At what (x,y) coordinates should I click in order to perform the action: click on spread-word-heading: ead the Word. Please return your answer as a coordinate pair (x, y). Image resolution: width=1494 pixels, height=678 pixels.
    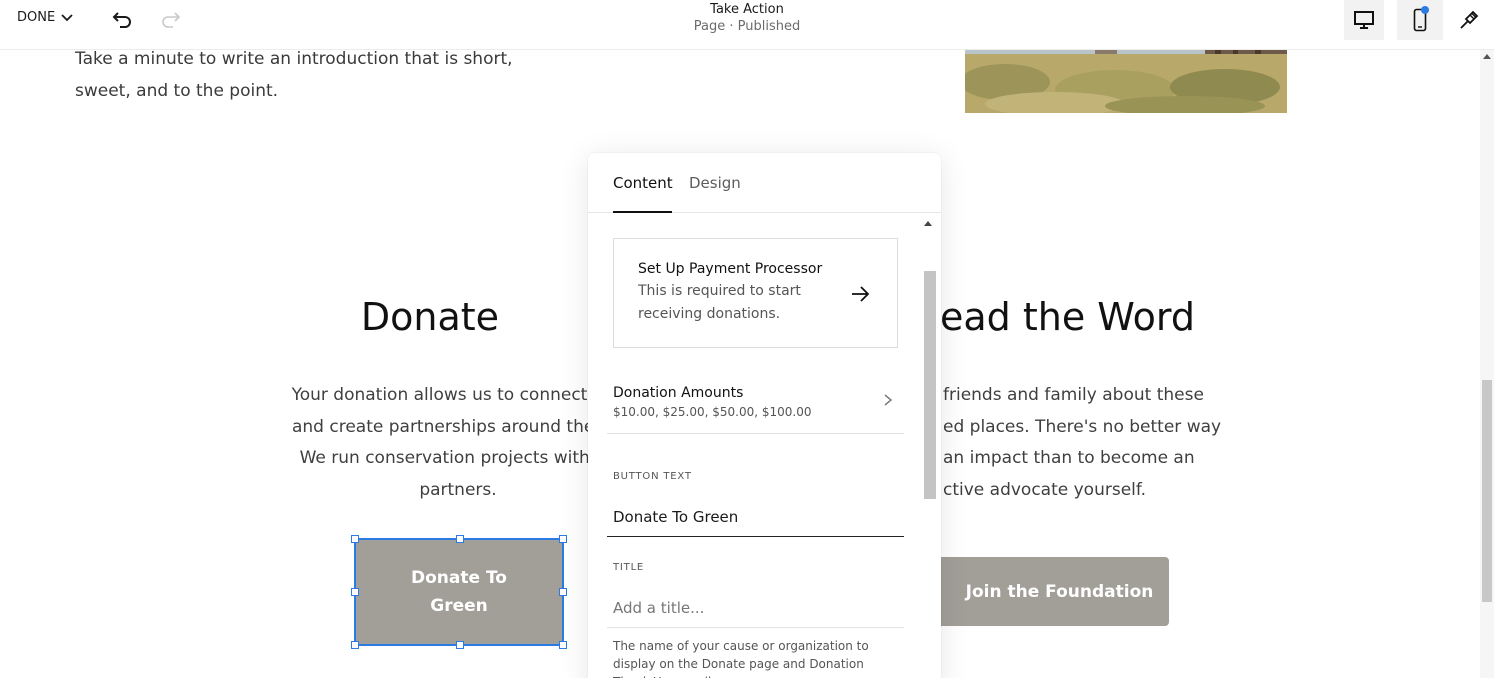
    Looking at the image, I should click on (1067, 317).